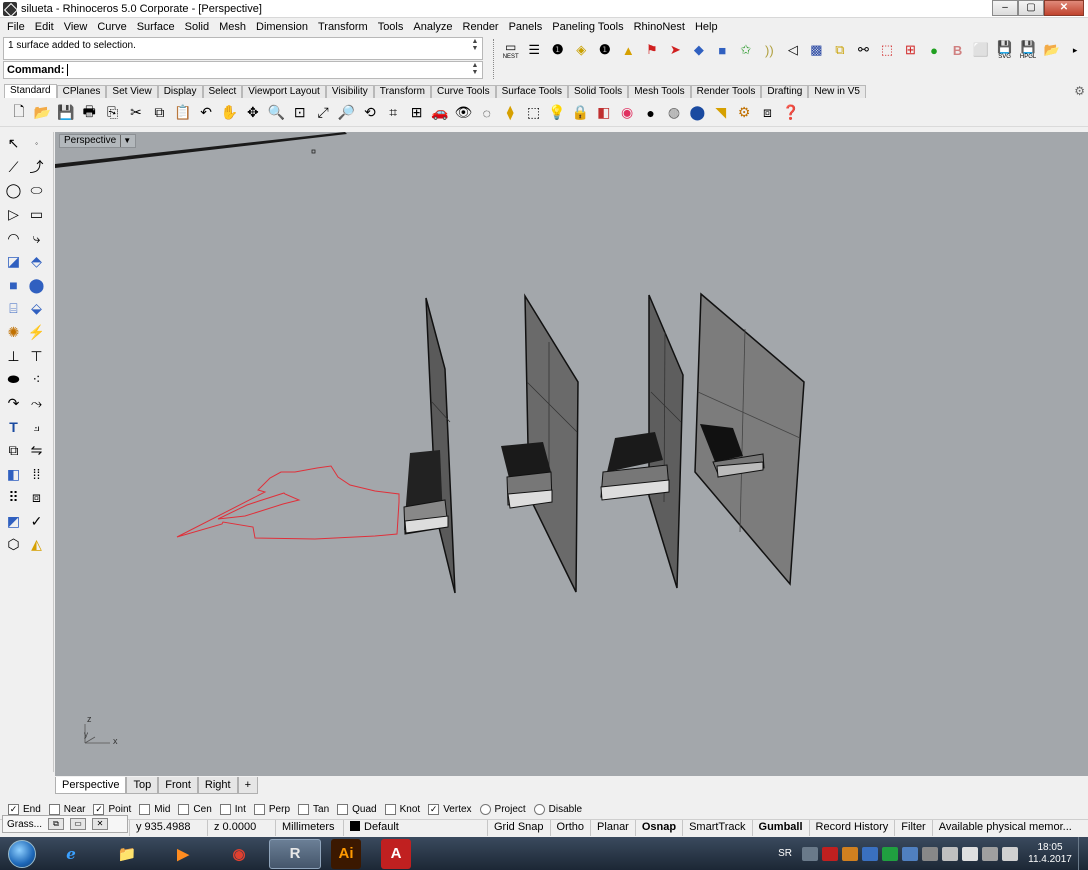 The height and width of the screenshot is (870, 1088). What do you see at coordinates (1005, 8) in the screenshot?
I see `minimize-button: –` at bounding box center [1005, 8].